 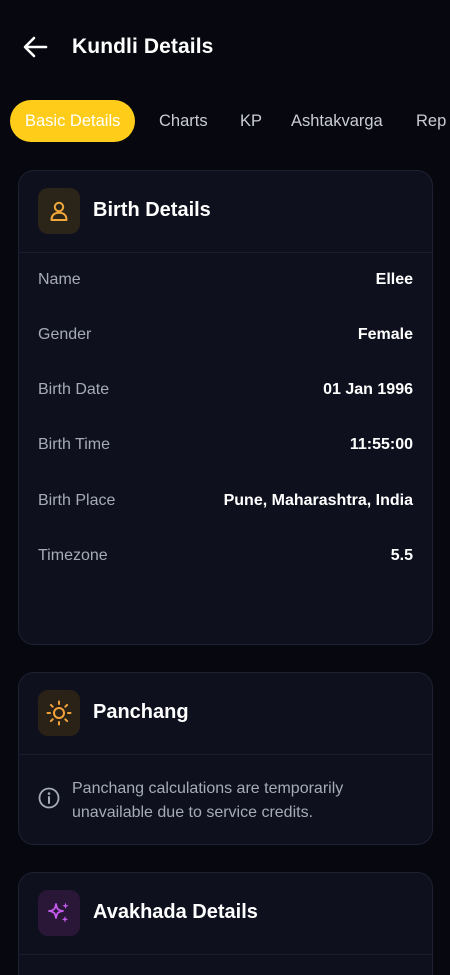 What do you see at coordinates (225, 393) in the screenshot?
I see `detail-row-birth-date: Birth Date 01 Jan 1996` at bounding box center [225, 393].